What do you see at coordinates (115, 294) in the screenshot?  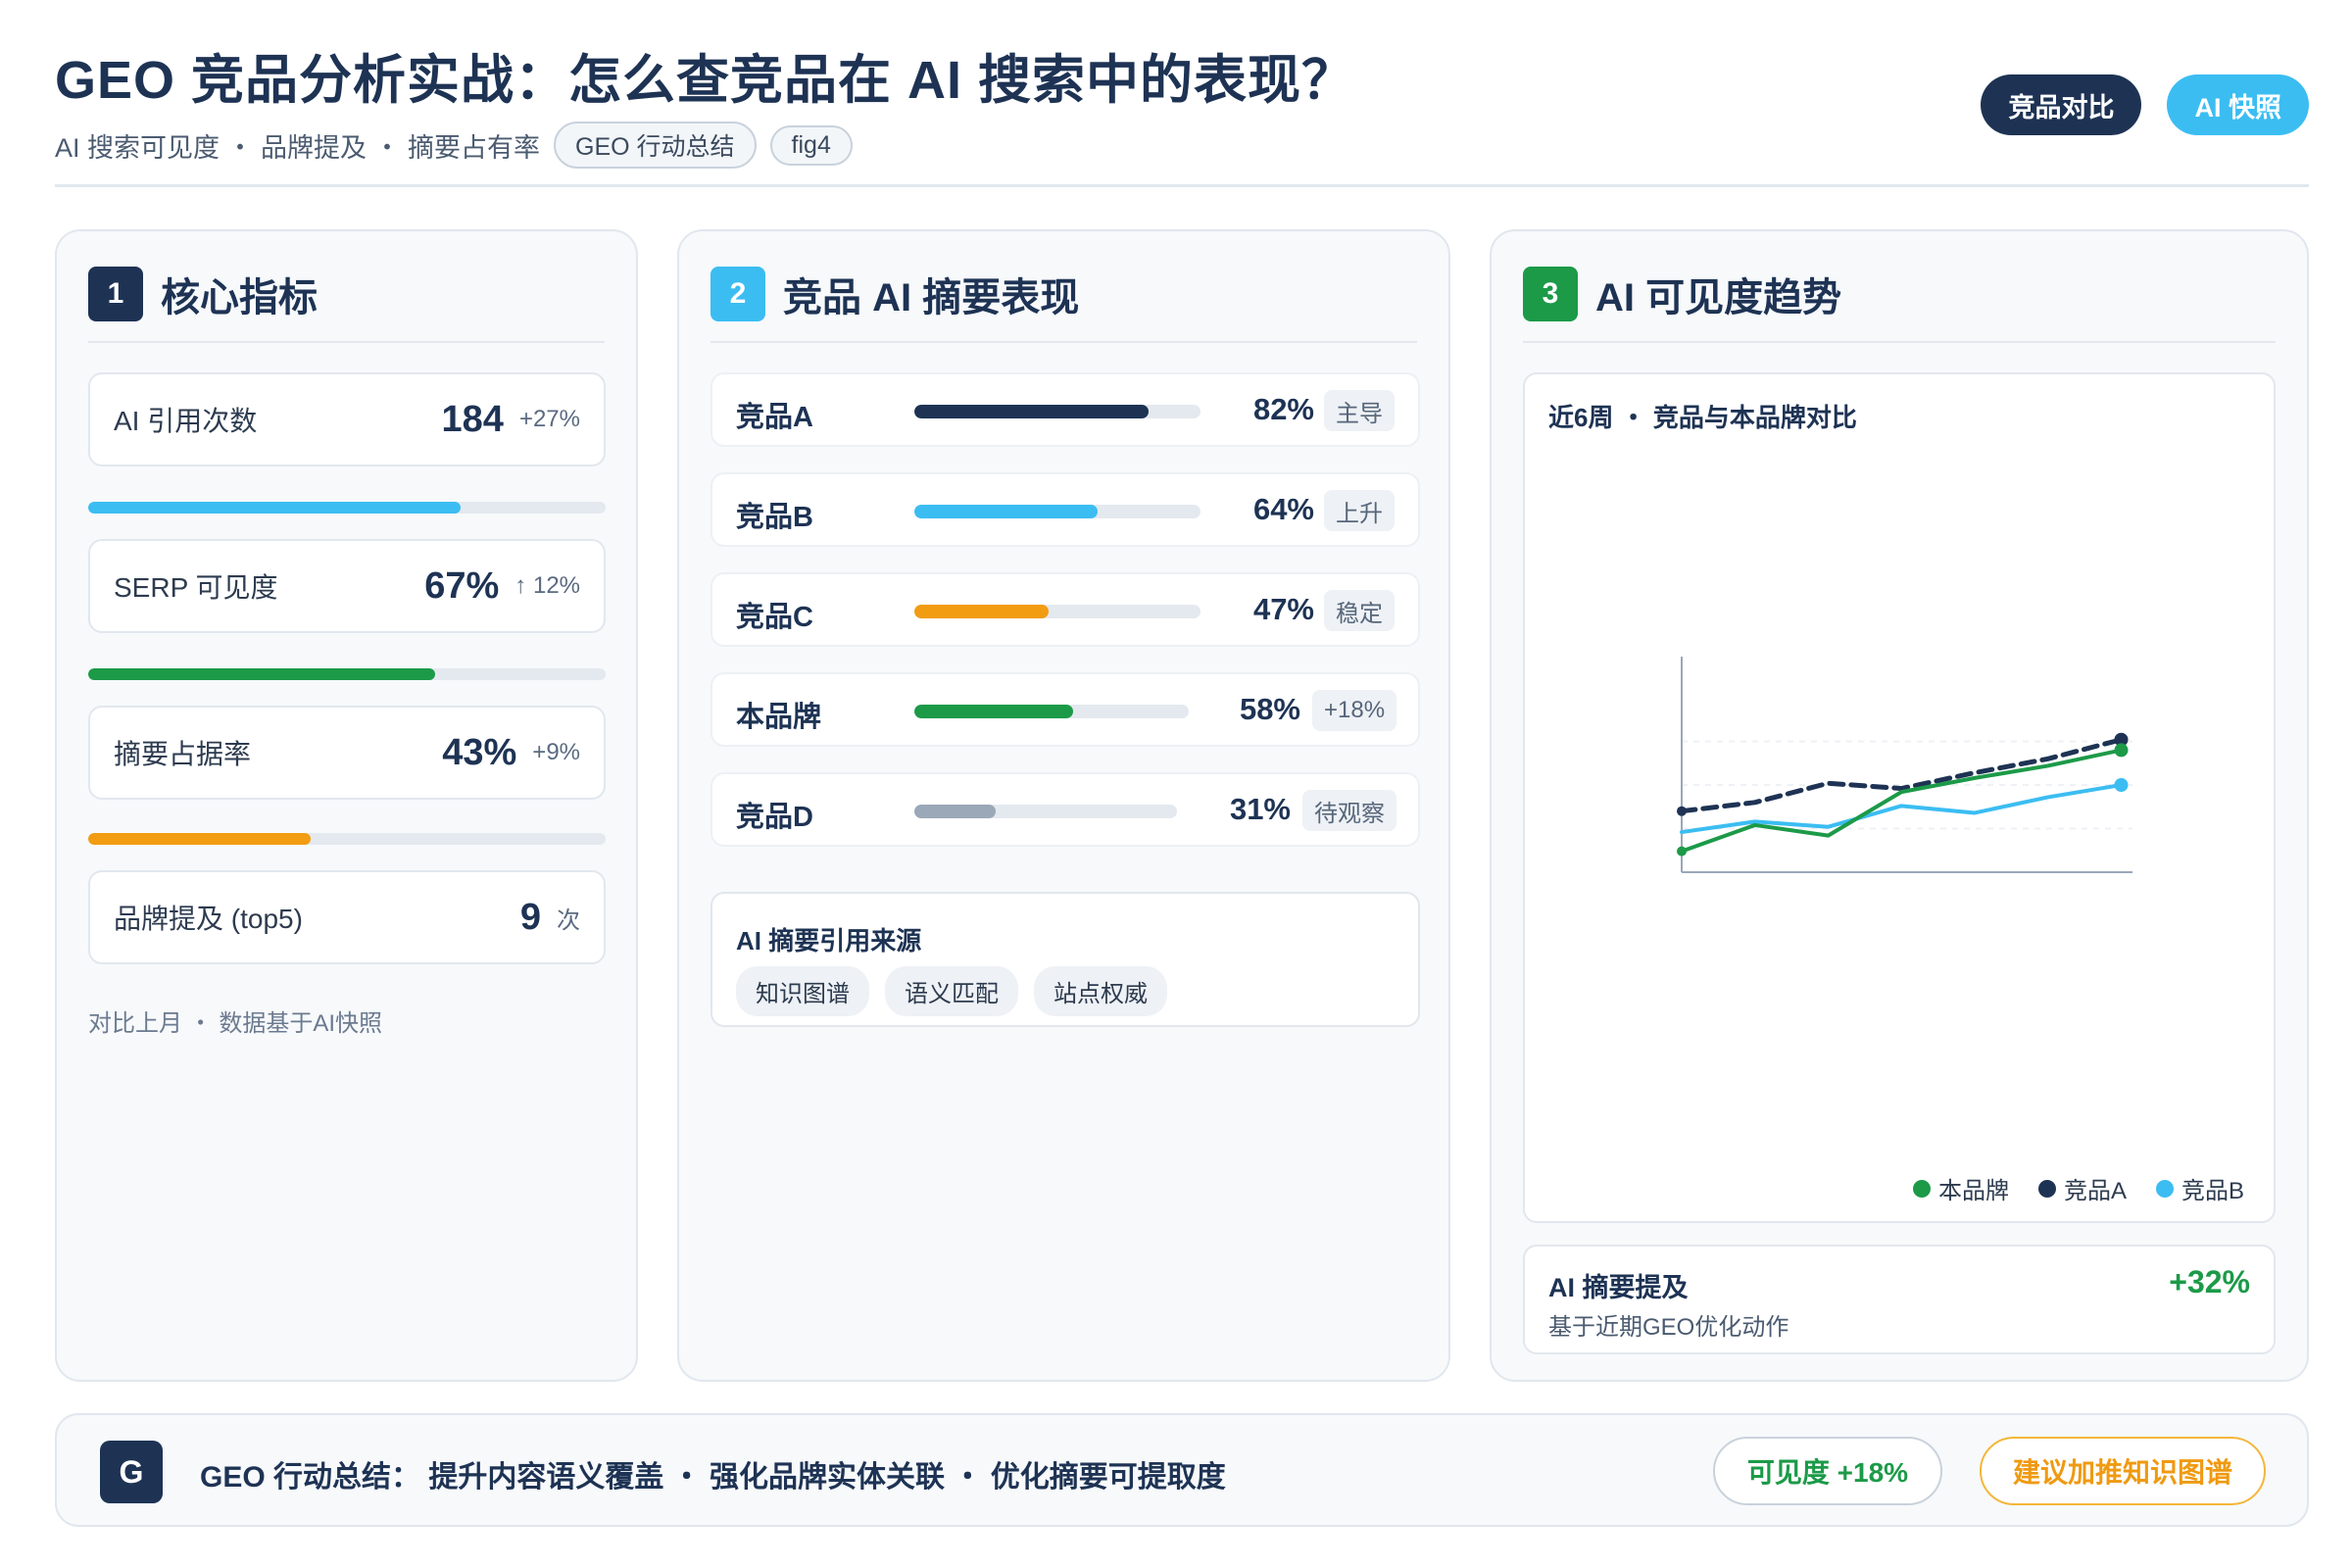 I see `panel-number-badge: 1` at bounding box center [115, 294].